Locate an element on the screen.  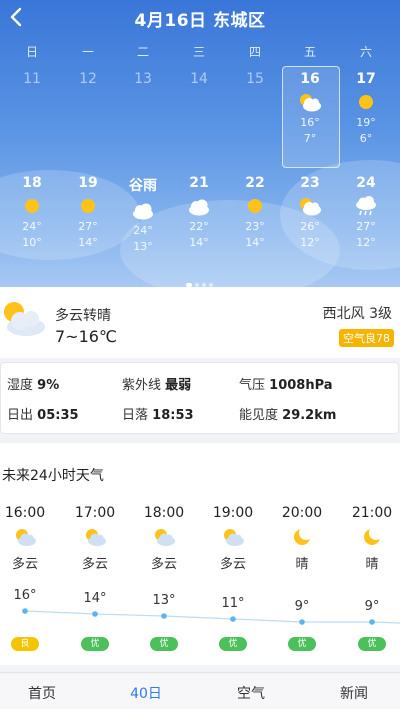
day-low-temp: 7° is located at coordinates (310, 138).